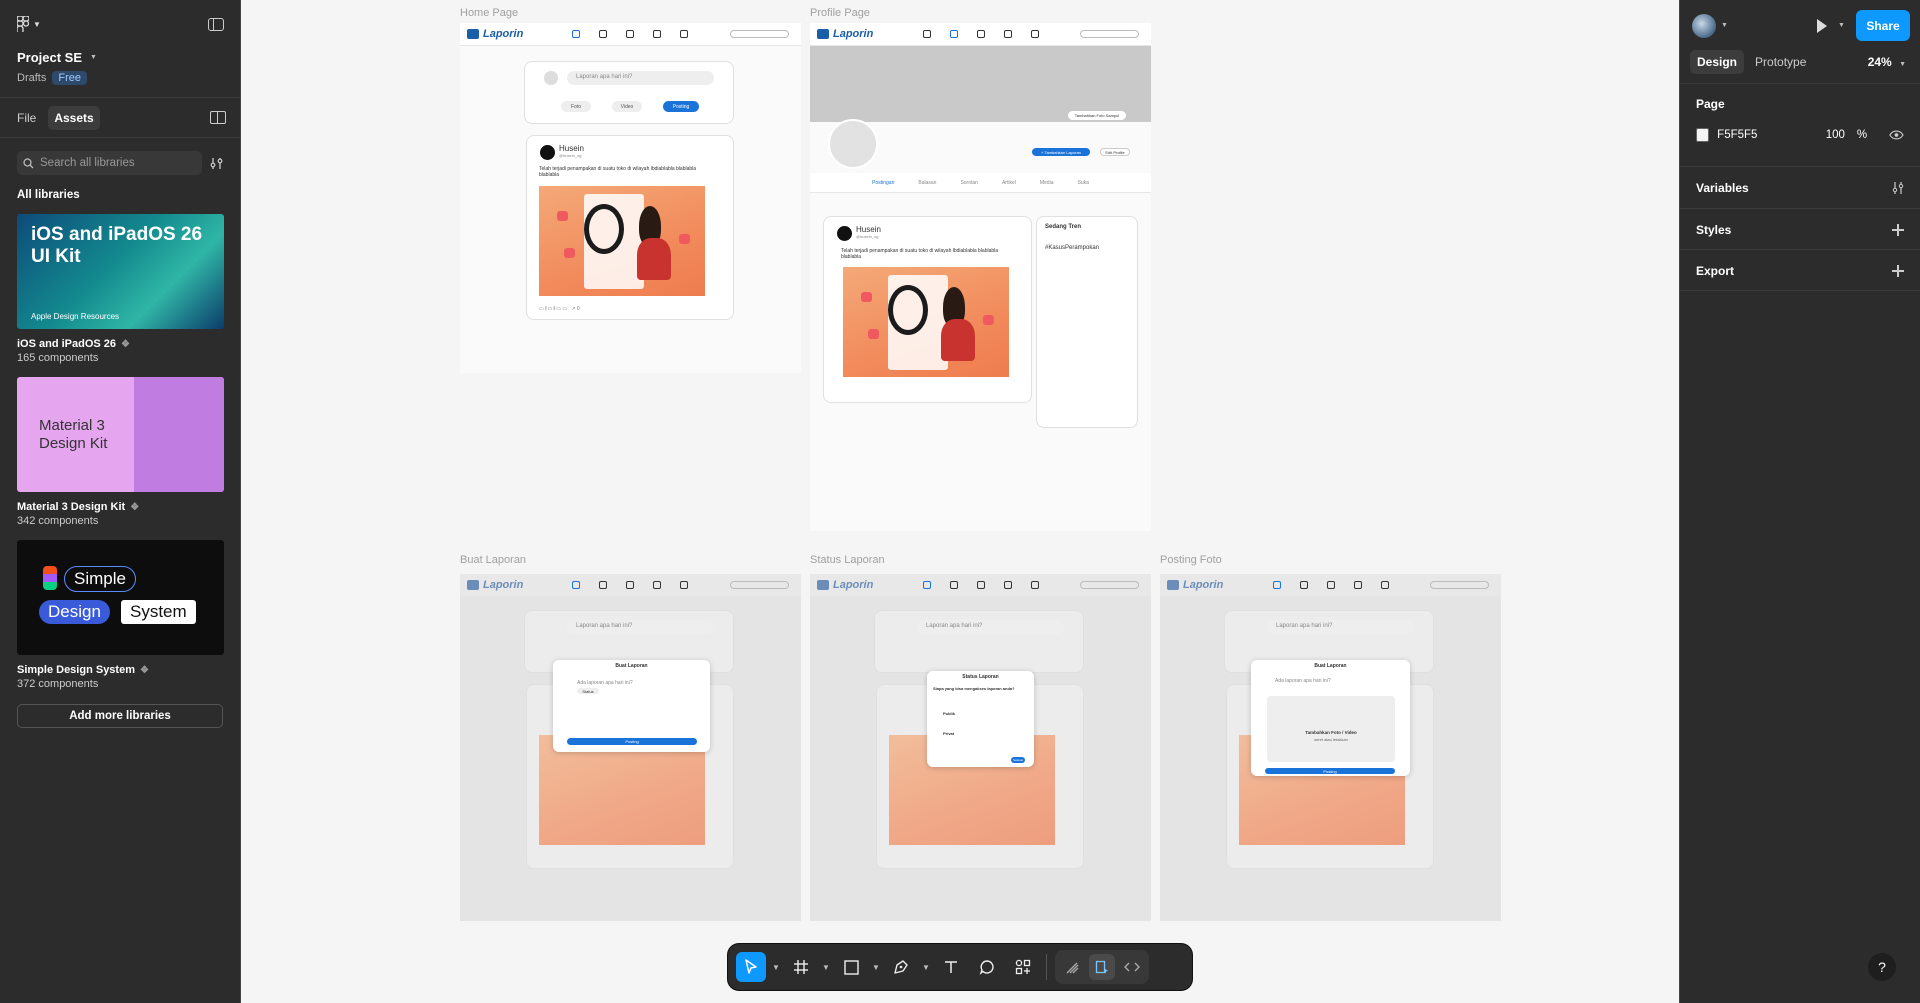 The width and height of the screenshot is (1920, 1003). I want to click on design-mode-button, so click(1102, 967).